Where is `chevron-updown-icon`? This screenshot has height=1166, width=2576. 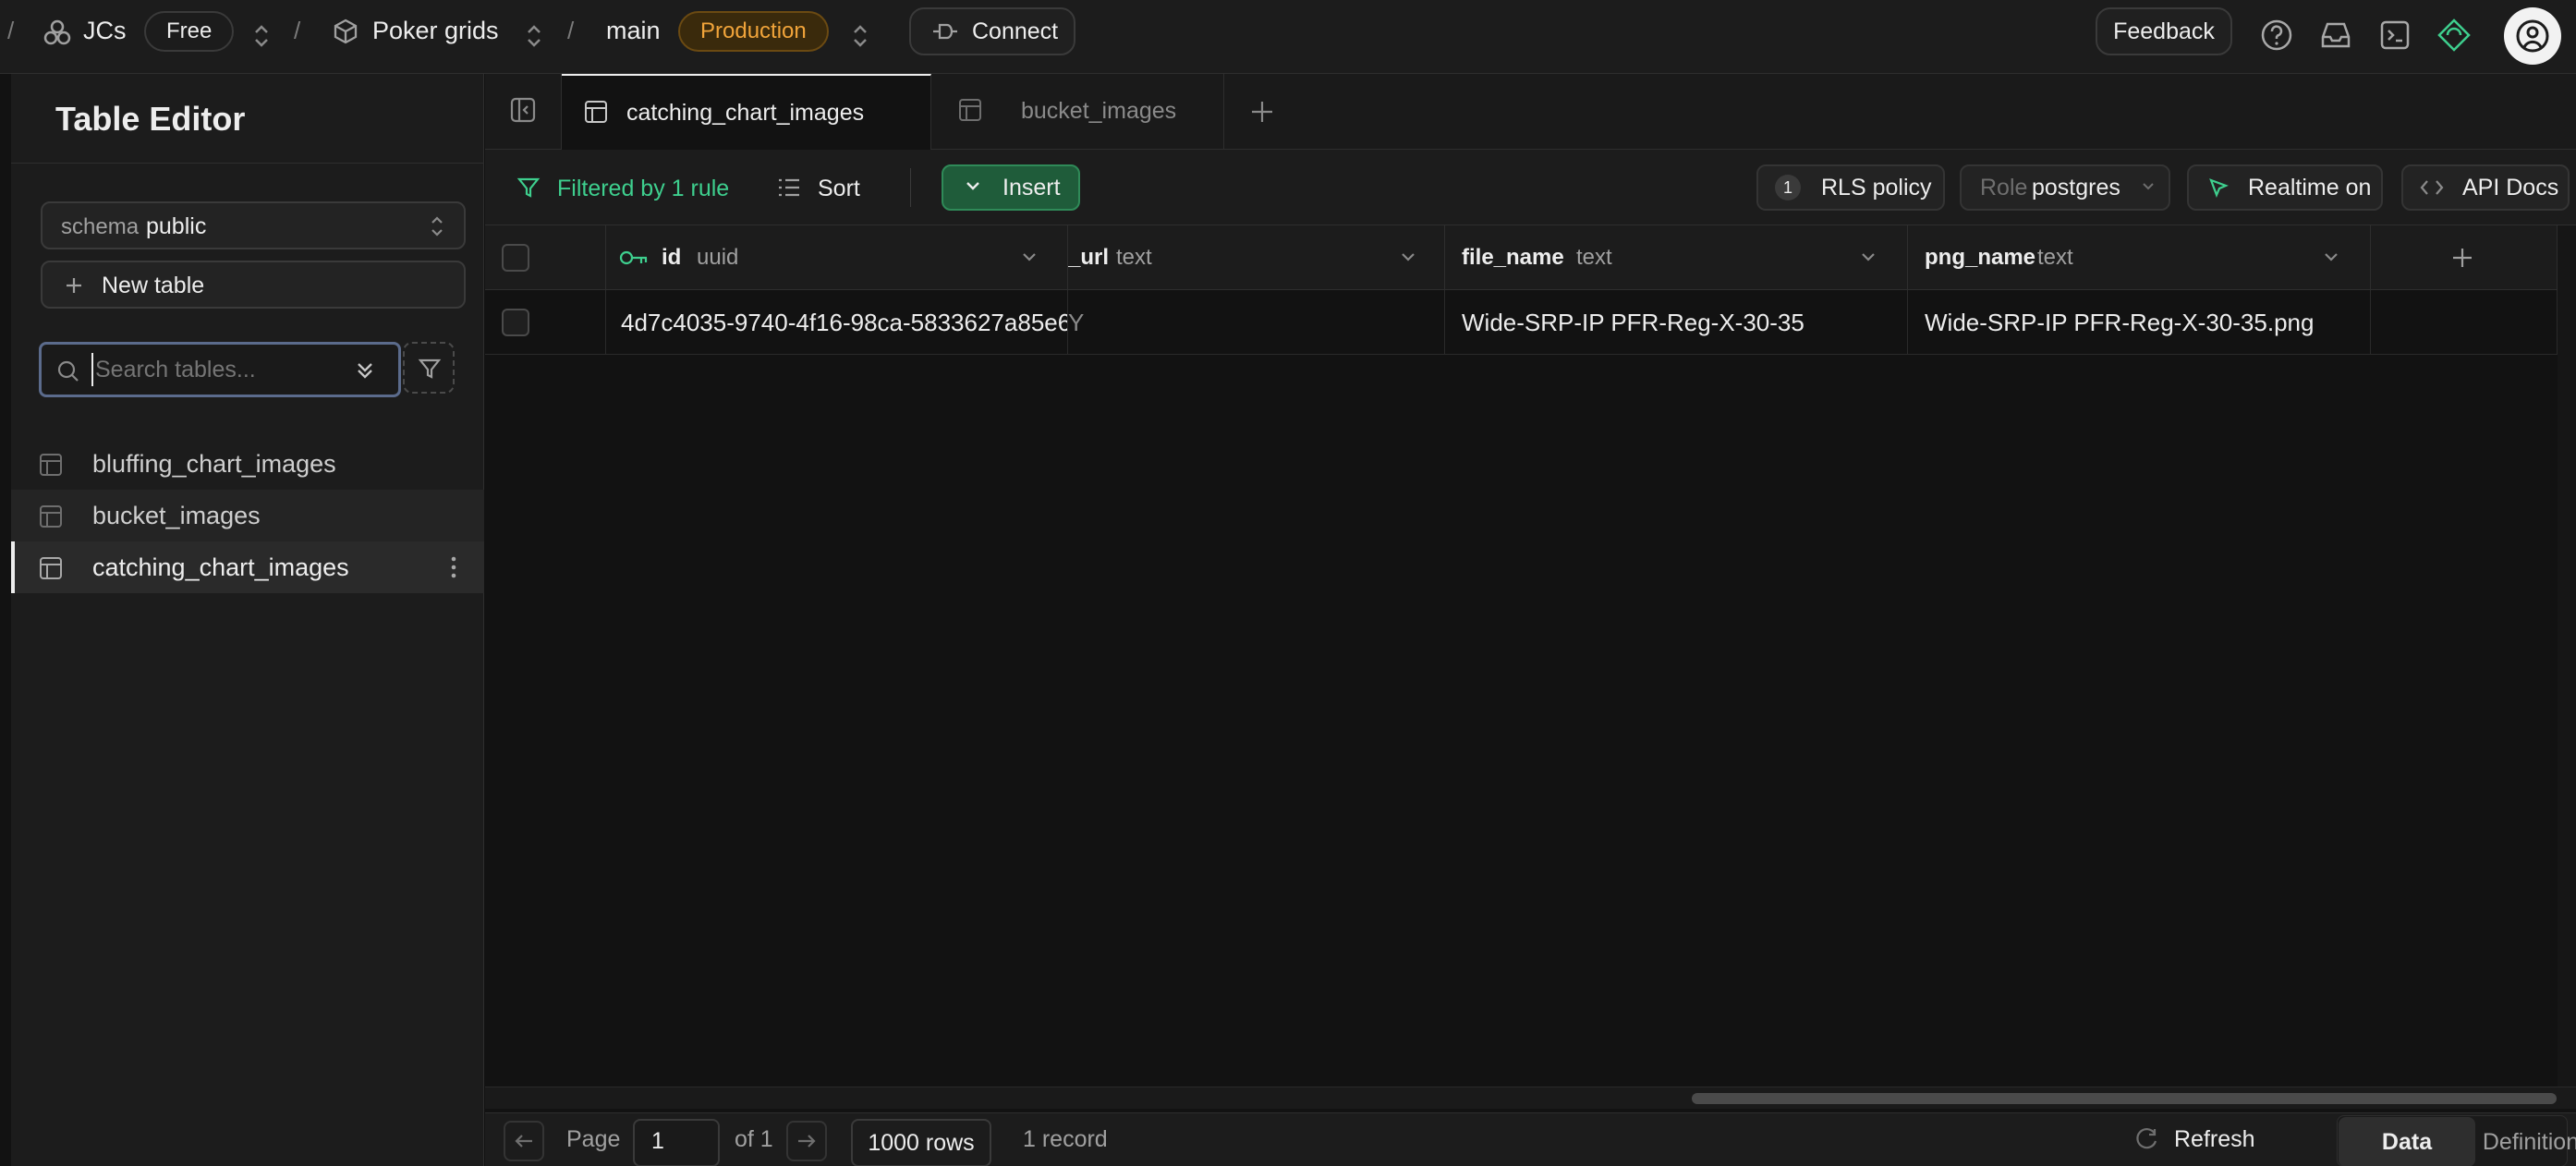 chevron-updown-icon is located at coordinates (437, 227).